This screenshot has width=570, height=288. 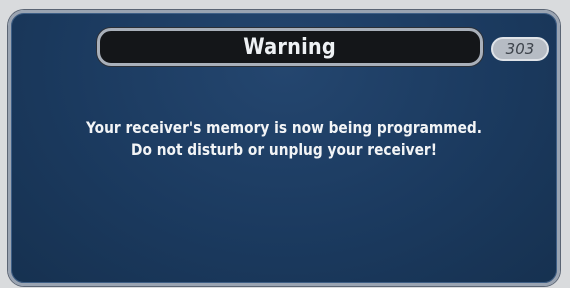 I want to click on screen-code: 303, so click(x=520, y=49).